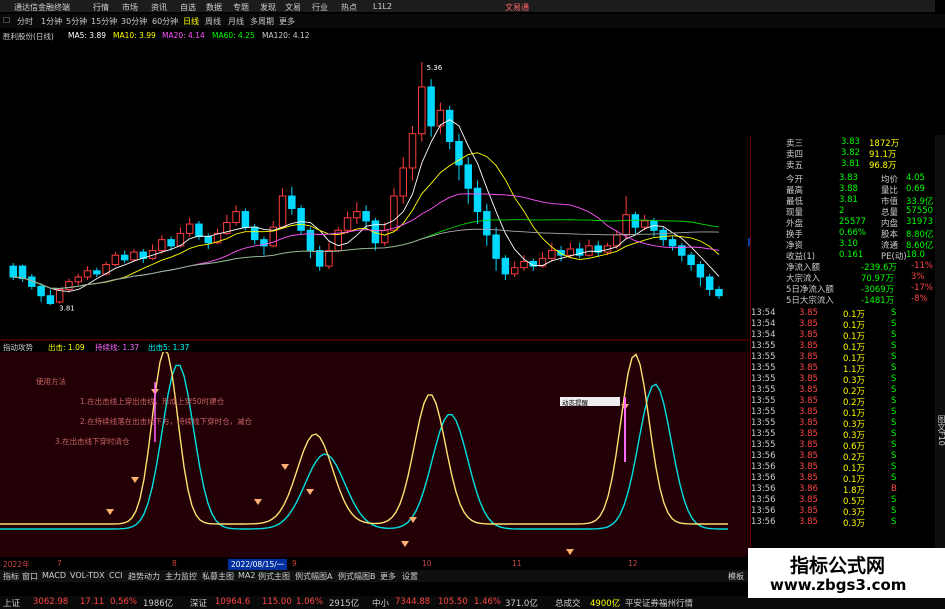  I want to click on side-label: 图文F10, so click(940, 430).